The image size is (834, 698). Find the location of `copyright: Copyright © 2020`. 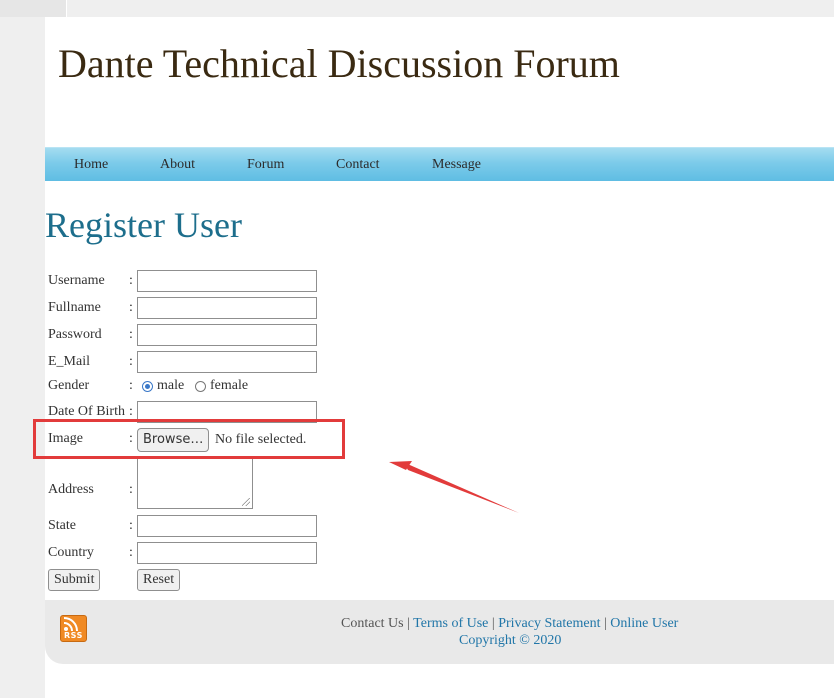

copyright: Copyright © 2020 is located at coordinates (510, 640).